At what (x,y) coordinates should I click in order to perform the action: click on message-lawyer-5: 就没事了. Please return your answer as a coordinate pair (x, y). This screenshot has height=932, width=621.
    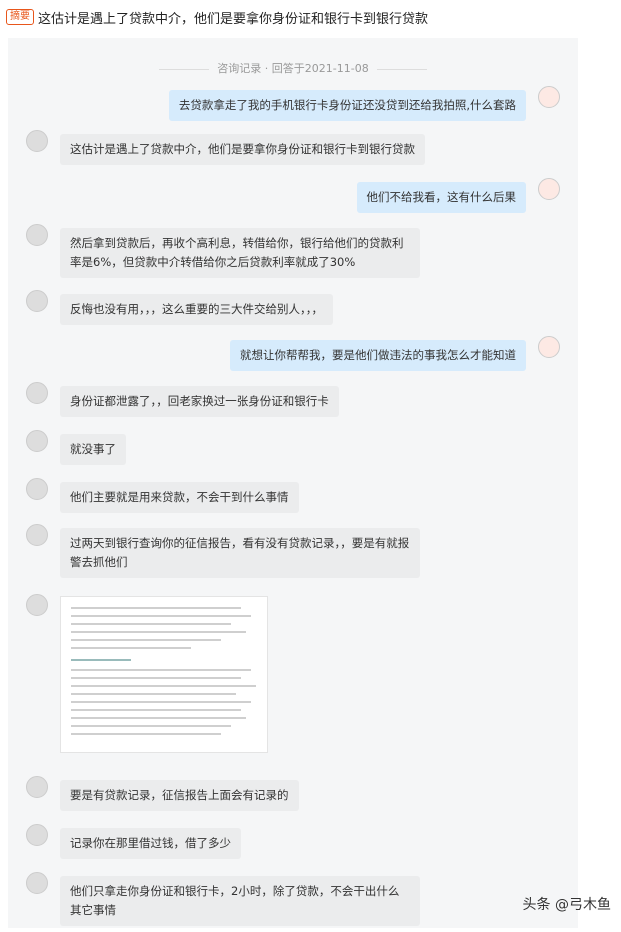
    Looking at the image, I should click on (82, 447).